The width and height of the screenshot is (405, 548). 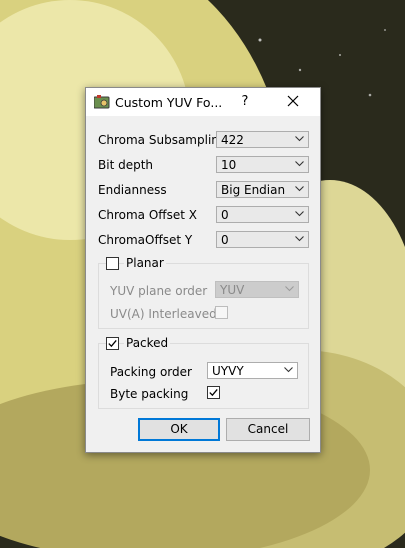 What do you see at coordinates (262, 214) in the screenshot?
I see `chroma-offset-x-select: 0` at bounding box center [262, 214].